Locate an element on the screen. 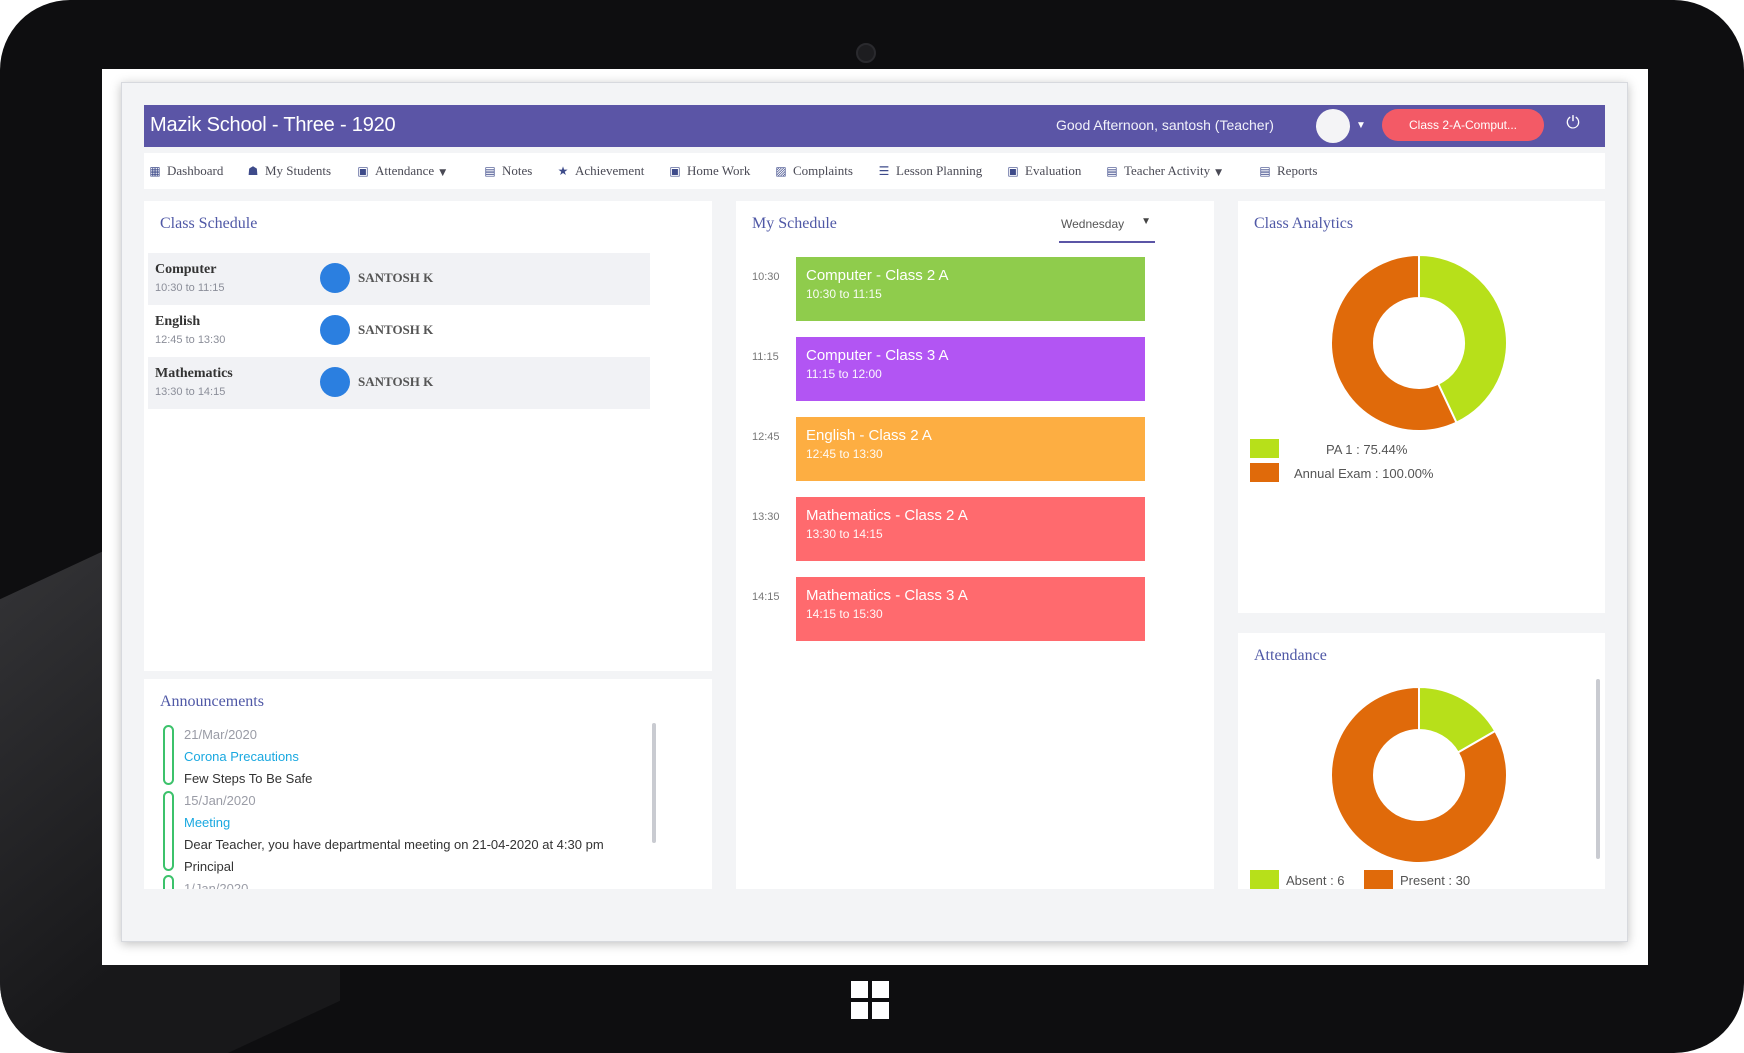 The width and height of the screenshot is (1744, 1053). nav-dashboard: ▦ Dashboard is located at coordinates (185, 171).